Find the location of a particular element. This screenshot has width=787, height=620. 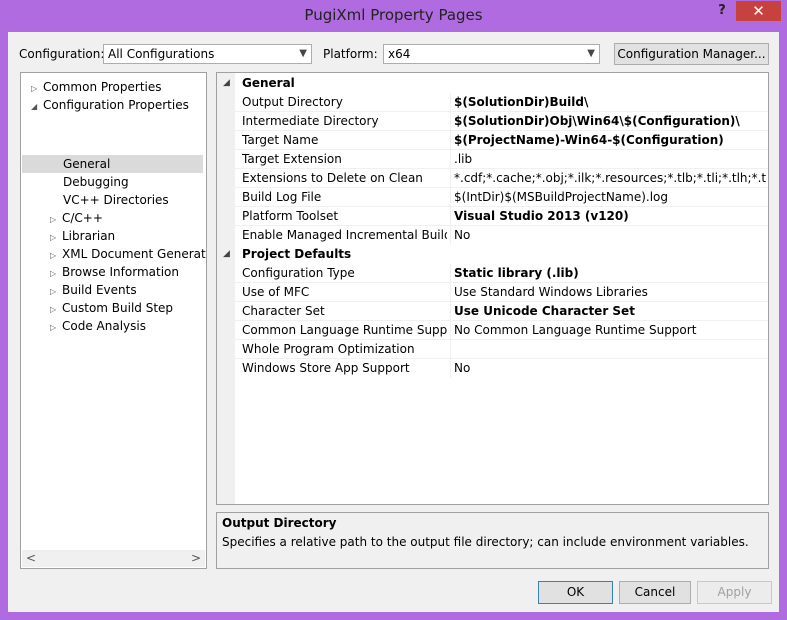

tree-item-vc-directories: VC++ Directories is located at coordinates (116, 200).